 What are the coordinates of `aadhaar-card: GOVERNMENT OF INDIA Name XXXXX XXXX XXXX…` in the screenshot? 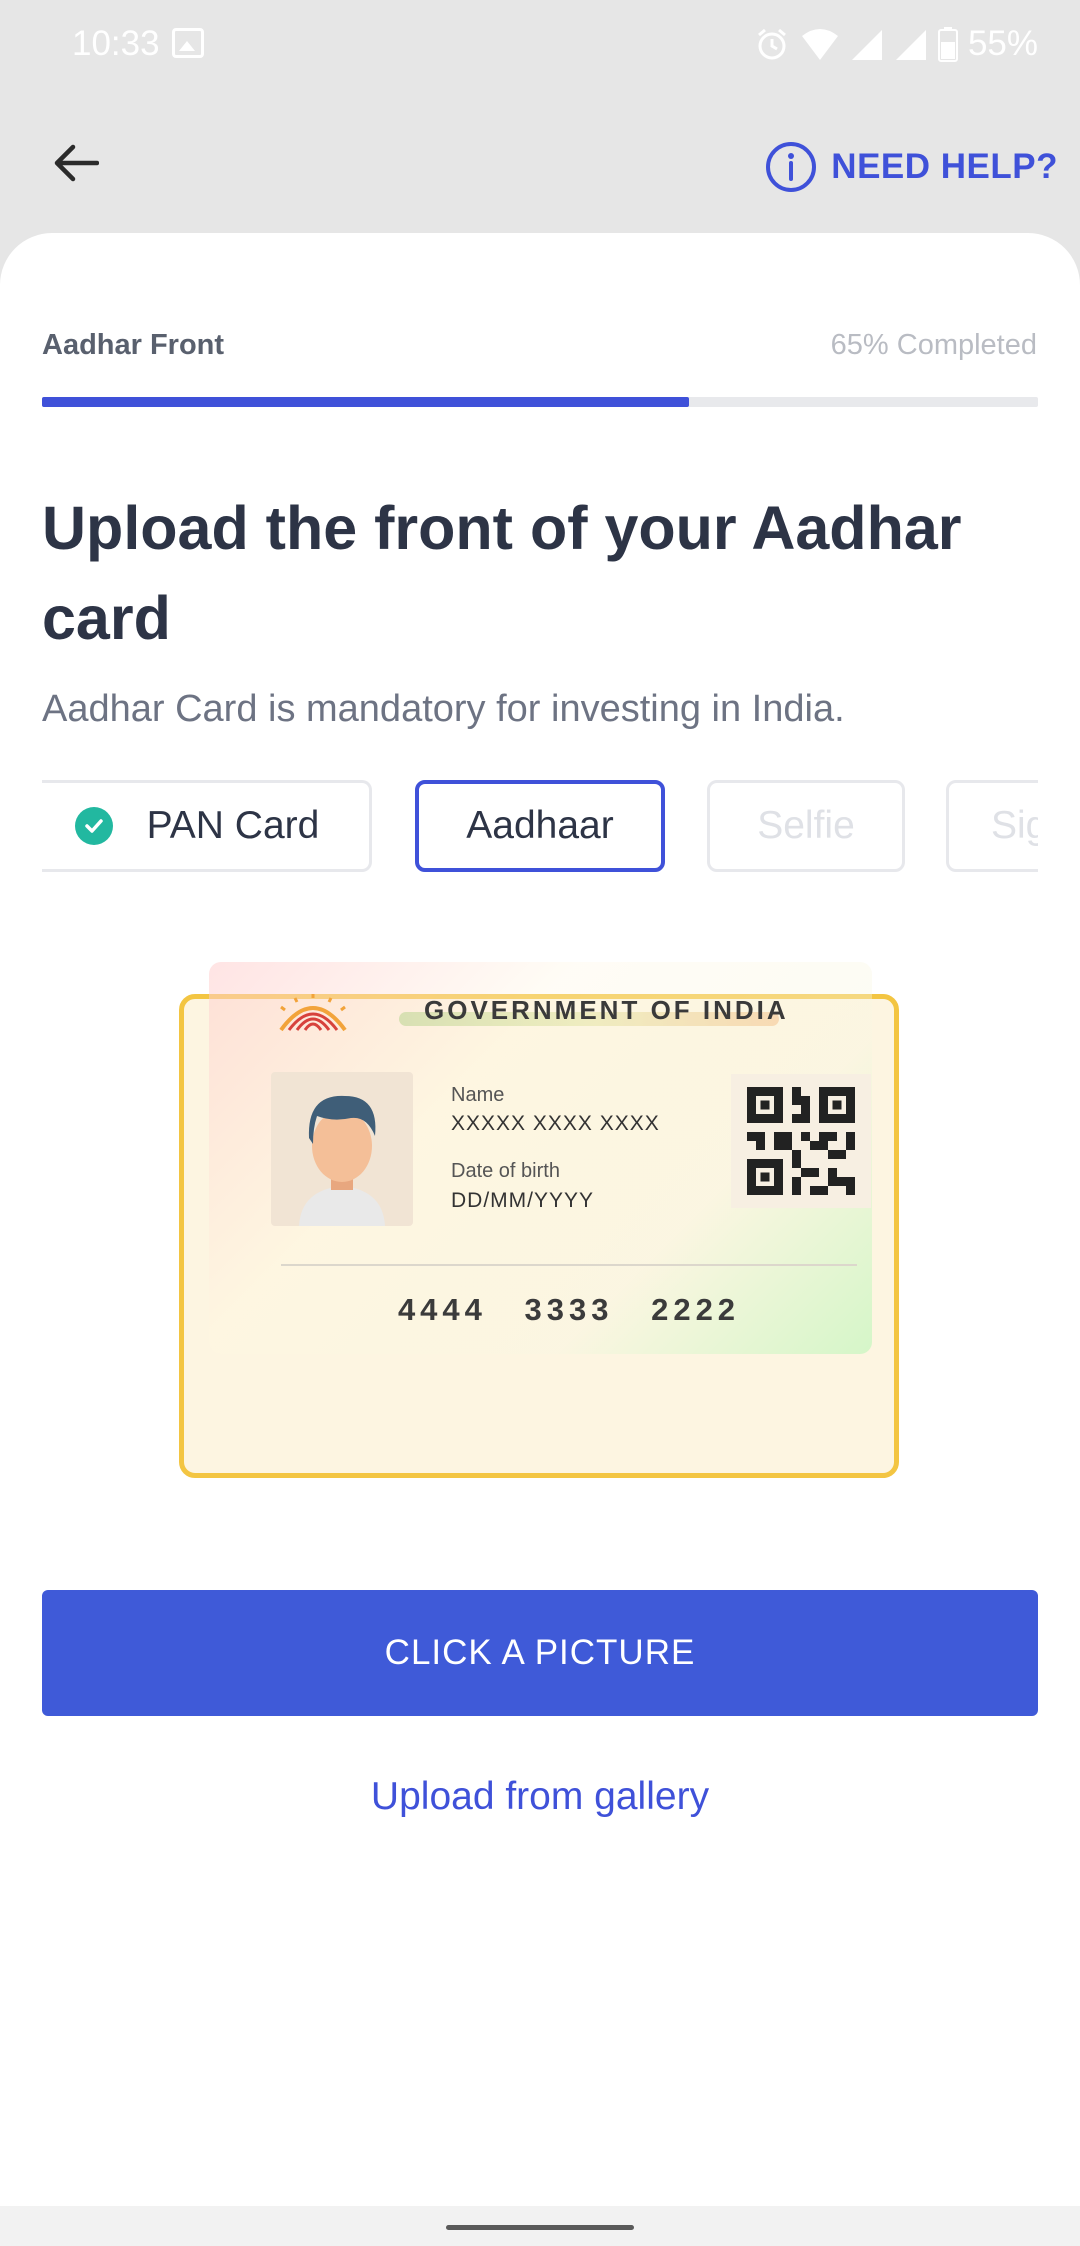 It's located at (540, 1158).